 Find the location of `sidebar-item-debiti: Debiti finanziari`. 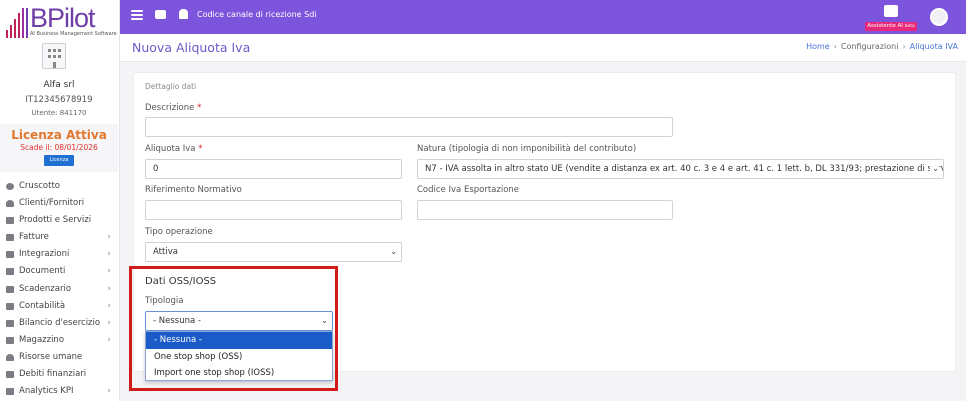

sidebar-item-debiti: Debiti finanziari is located at coordinates (59, 374).